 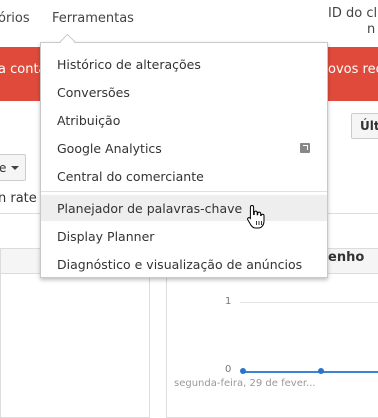 What do you see at coordinates (184, 236) in the screenshot?
I see `menu-item-display-planner: Display Planner` at bounding box center [184, 236].